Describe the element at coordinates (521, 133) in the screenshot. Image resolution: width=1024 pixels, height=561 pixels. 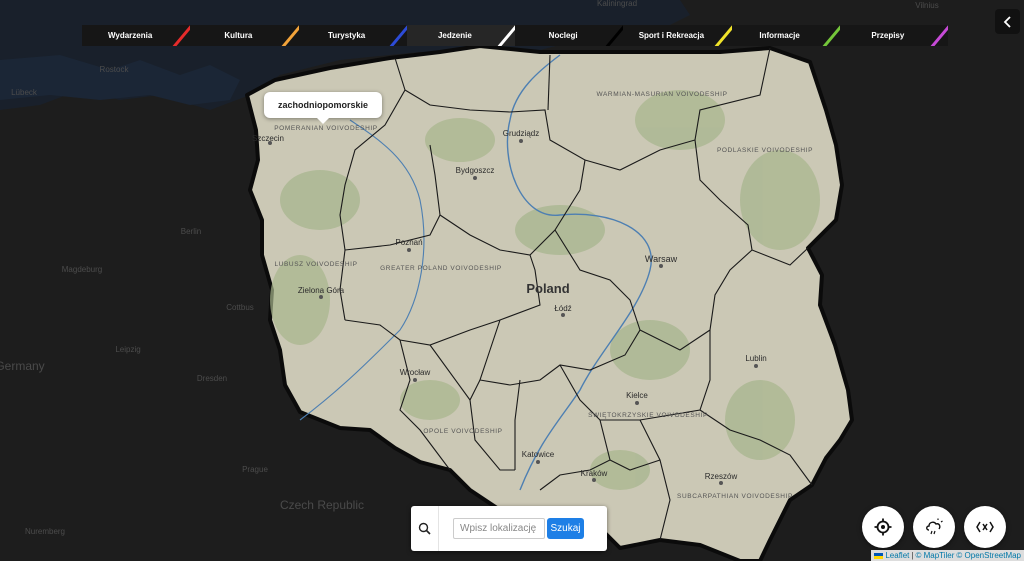
I see `city-label-grudziadz: Grudziądz` at that location.